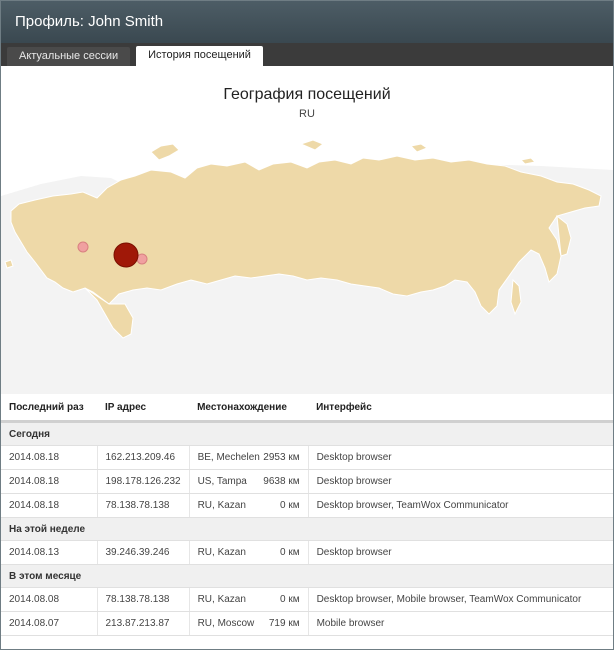  I want to click on location-distance: 719 км, so click(284, 623).